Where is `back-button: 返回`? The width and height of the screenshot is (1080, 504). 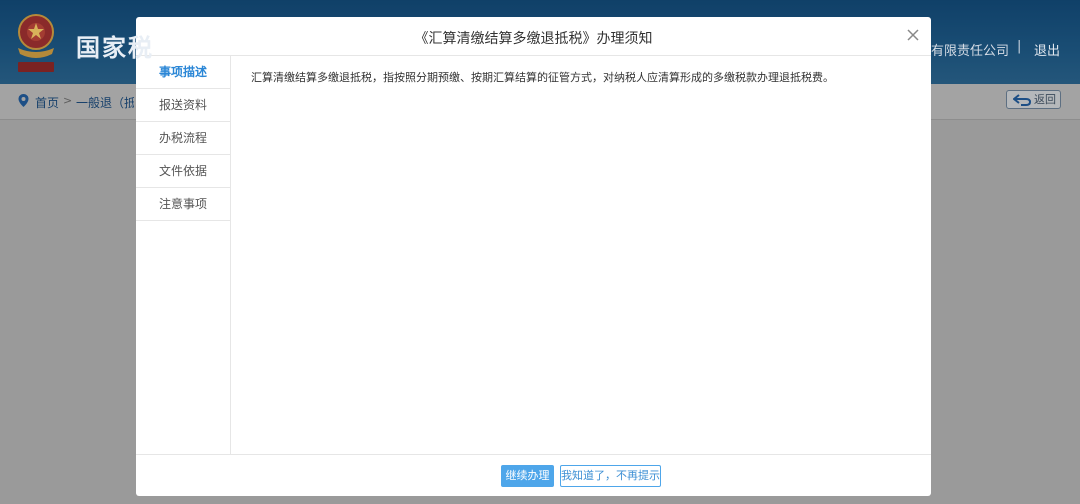
back-button: 返回 is located at coordinates (1033, 99).